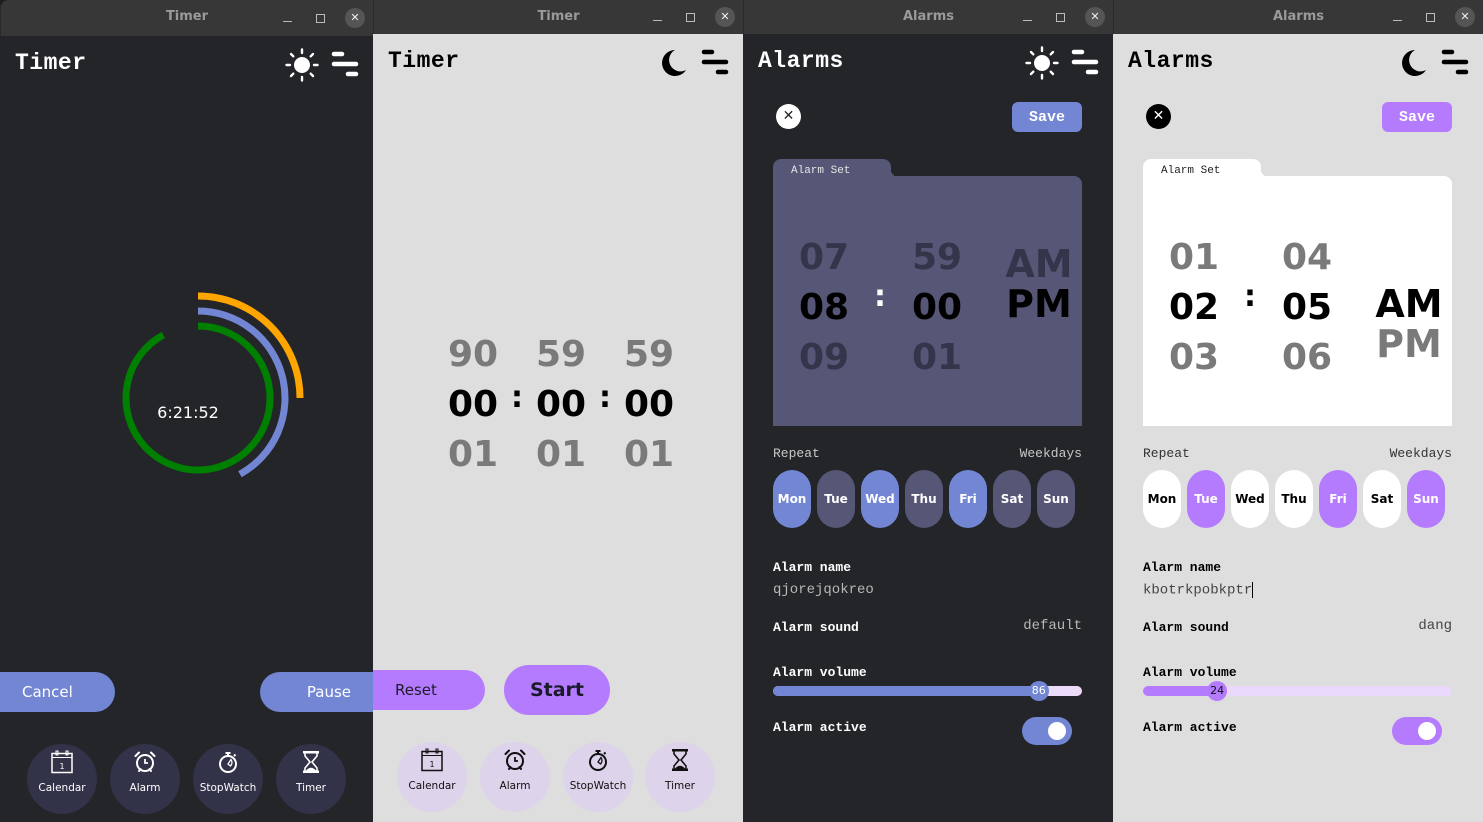 Image resolution: width=1483 pixels, height=822 pixels. What do you see at coordinates (561, 405) in the screenshot?
I see `minutes-wheel: 59 00 01` at bounding box center [561, 405].